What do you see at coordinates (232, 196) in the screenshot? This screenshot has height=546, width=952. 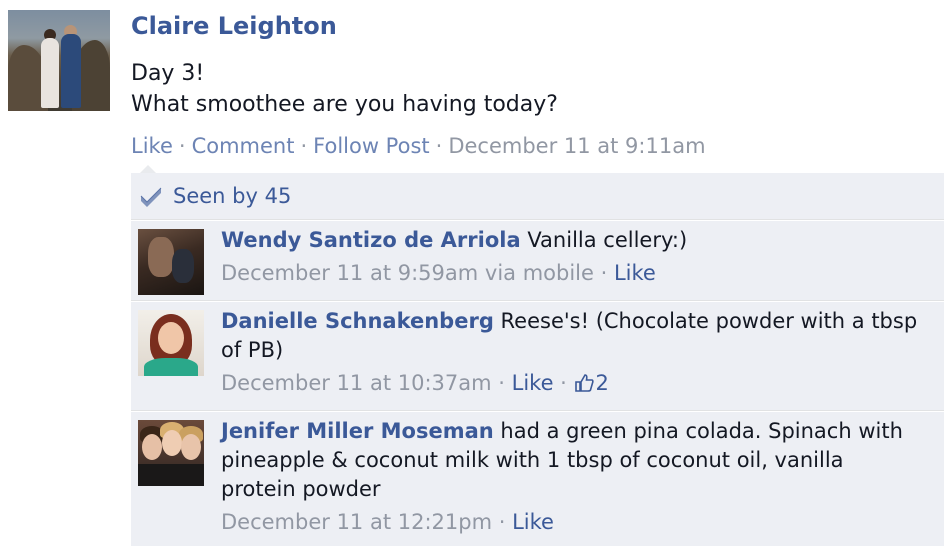 I see `seen-by-label: Seen by 45` at bounding box center [232, 196].